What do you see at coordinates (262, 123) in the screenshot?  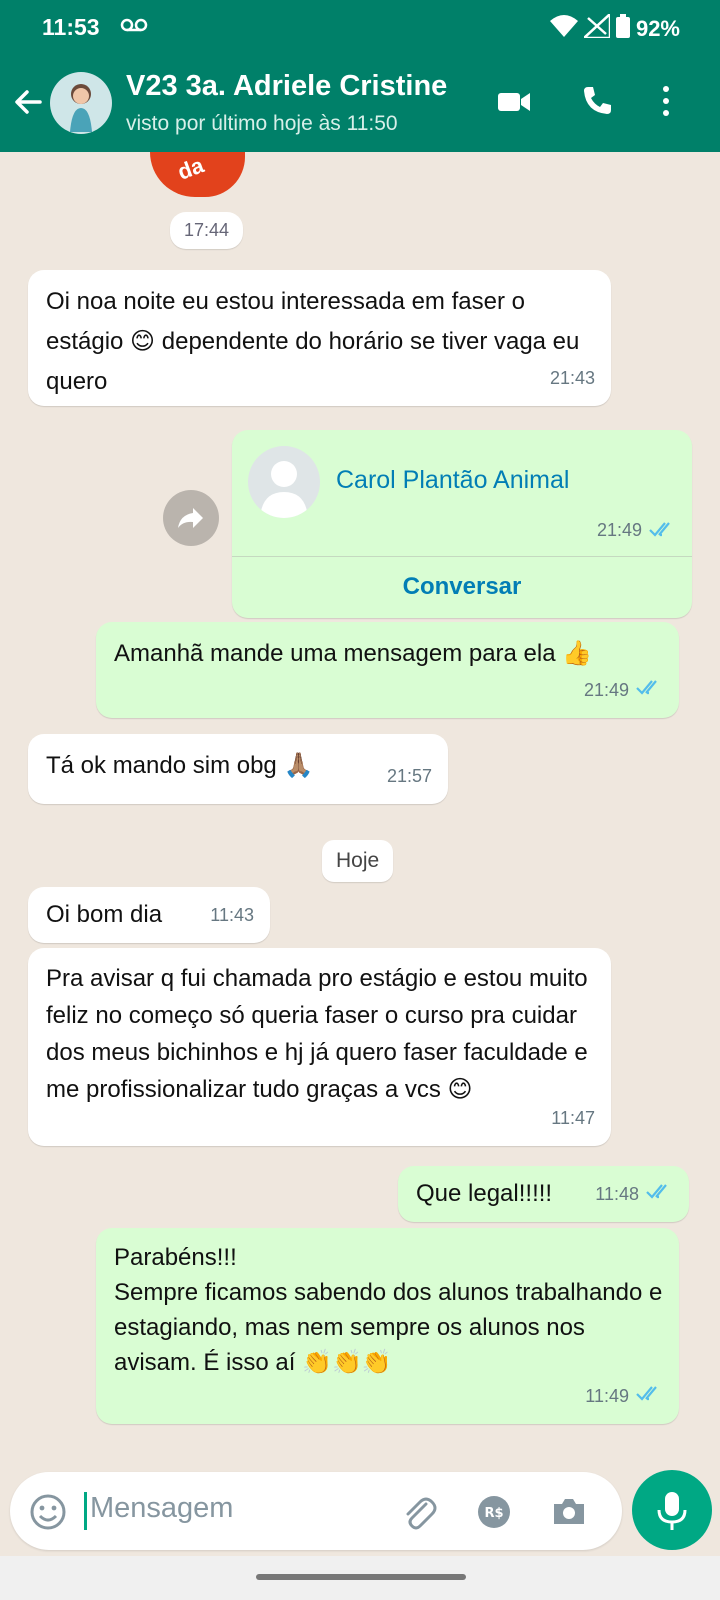 I see `last-seen: visto por último hoje às 11:50` at bounding box center [262, 123].